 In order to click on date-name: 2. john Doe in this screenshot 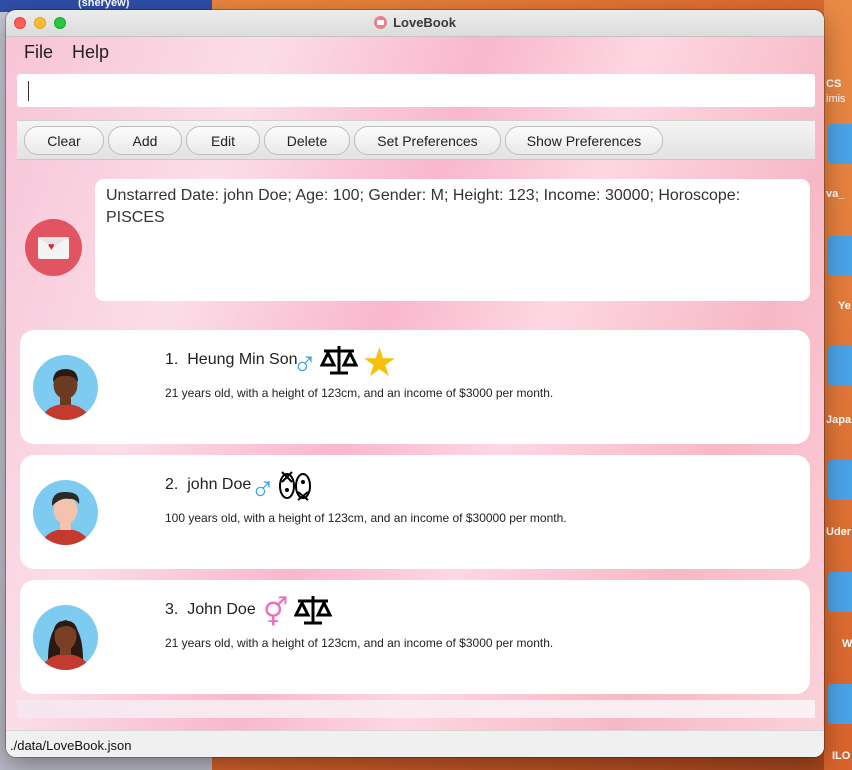, I will do `click(208, 485)`.